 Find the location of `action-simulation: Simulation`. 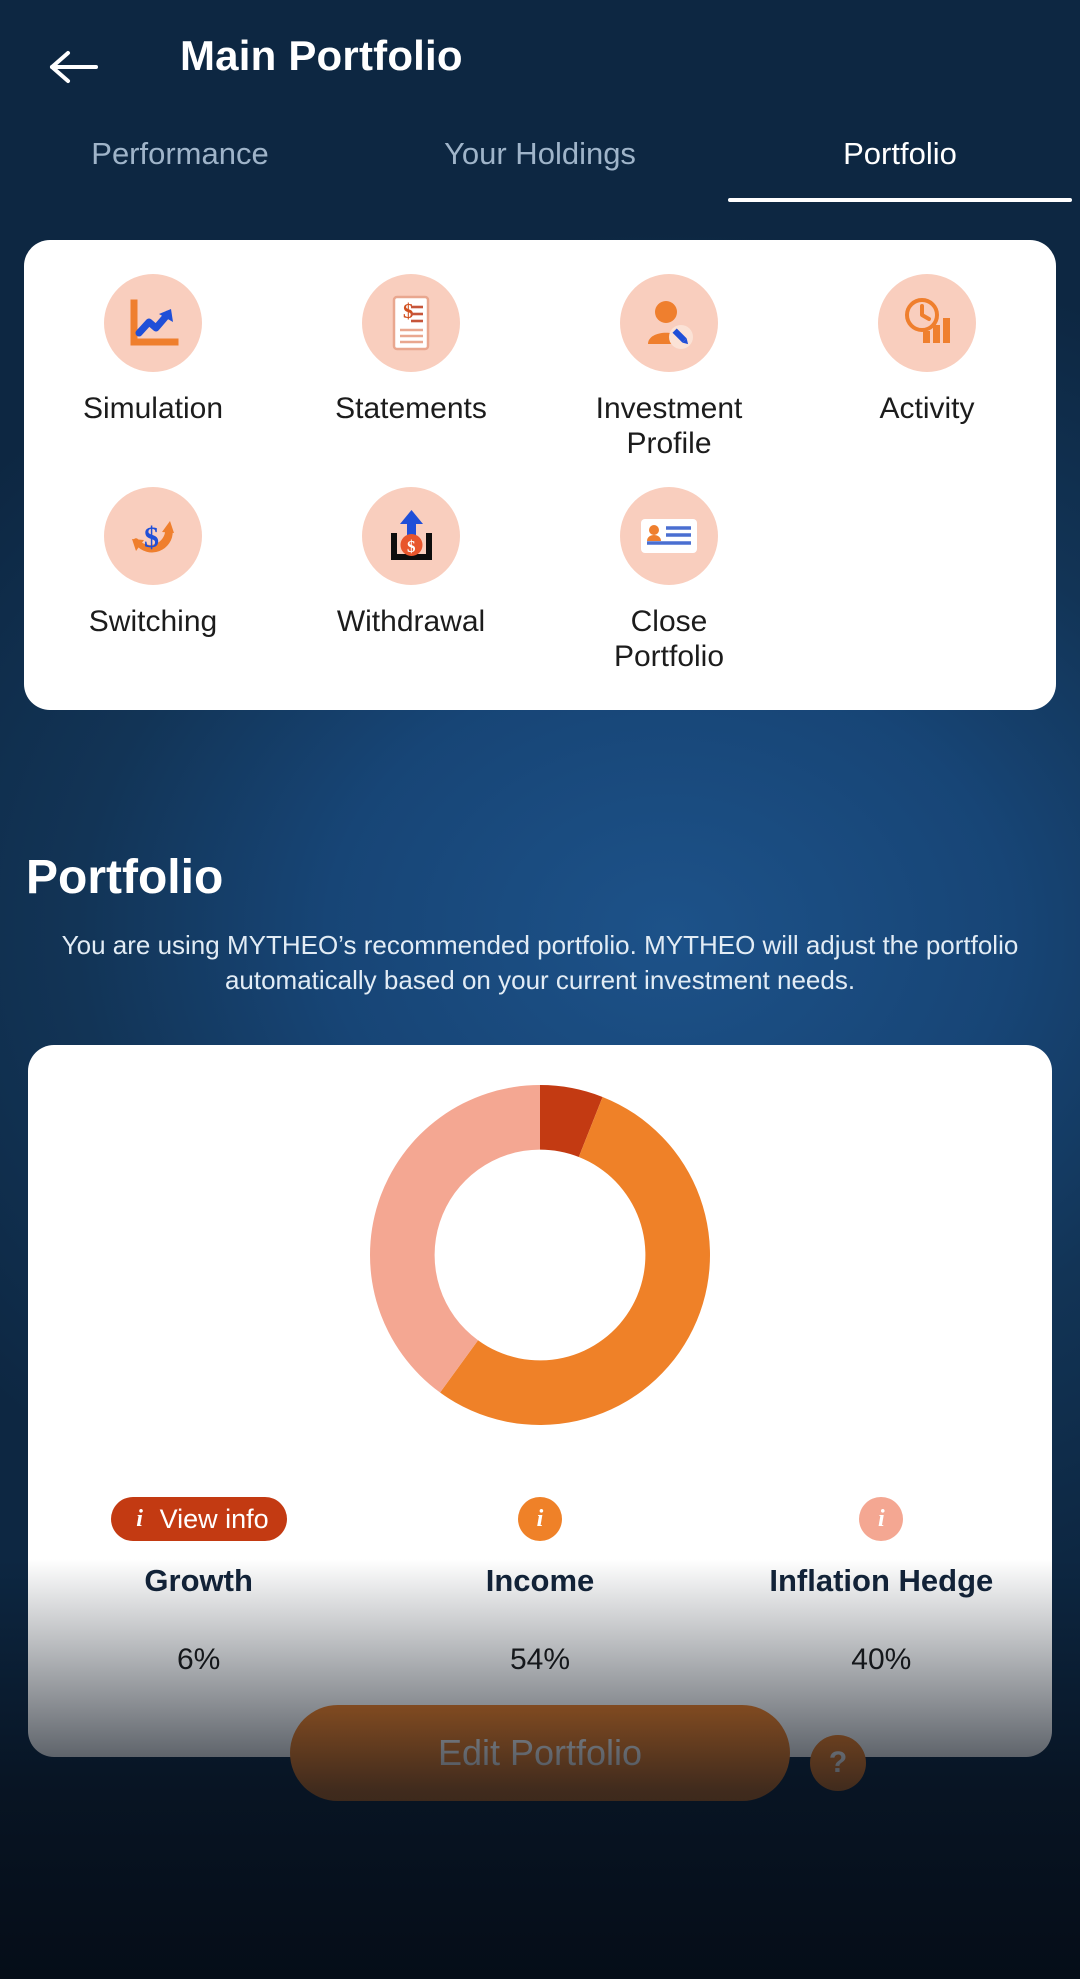

action-simulation: Simulation is located at coordinates (153, 367).